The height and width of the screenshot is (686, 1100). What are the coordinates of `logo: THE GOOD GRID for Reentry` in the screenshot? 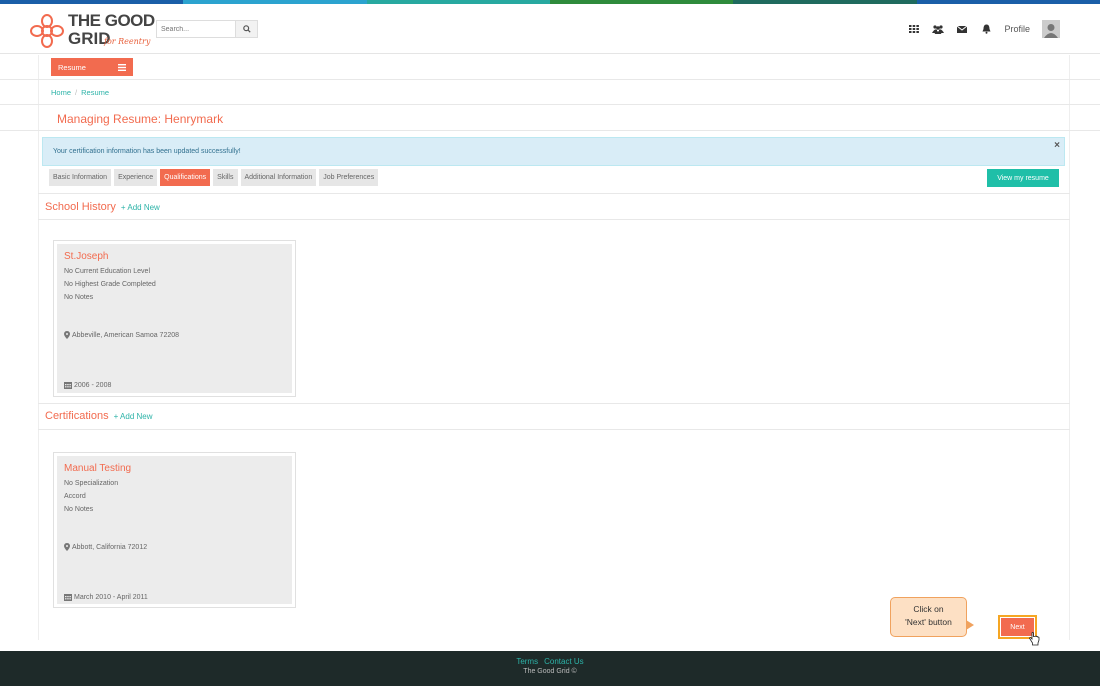 It's located at (95, 31).